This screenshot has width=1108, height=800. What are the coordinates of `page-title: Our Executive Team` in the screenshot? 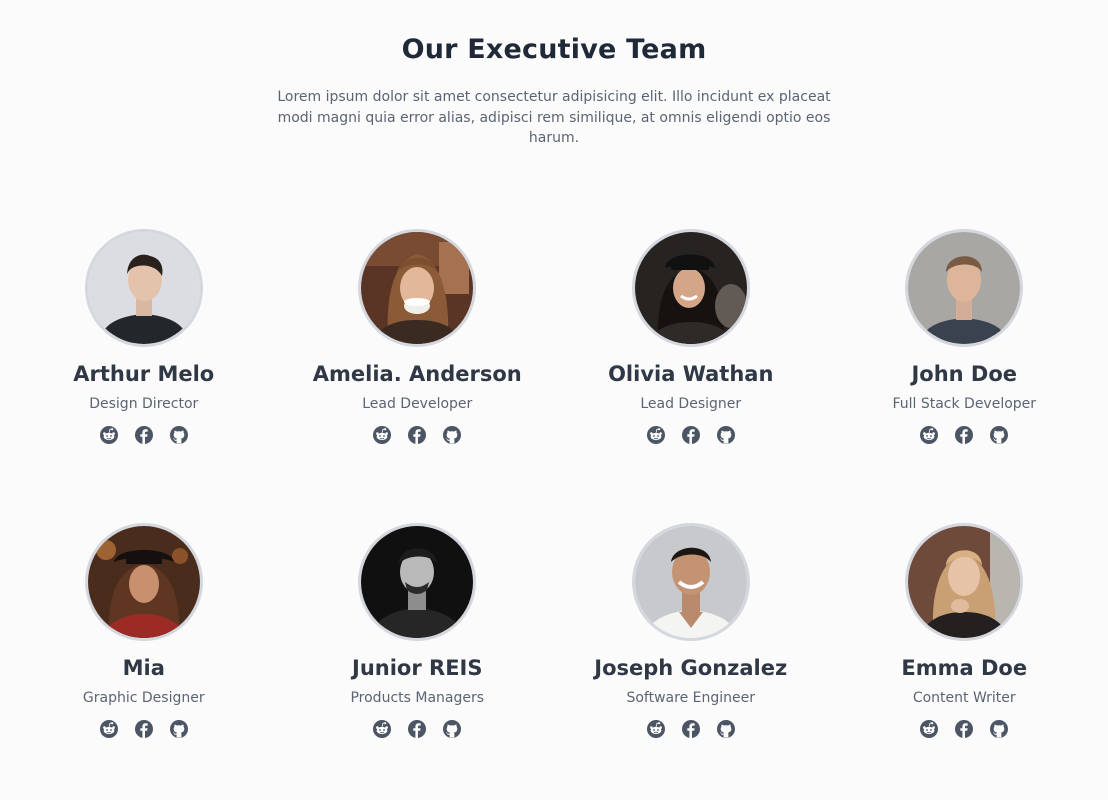 It's located at (554, 49).